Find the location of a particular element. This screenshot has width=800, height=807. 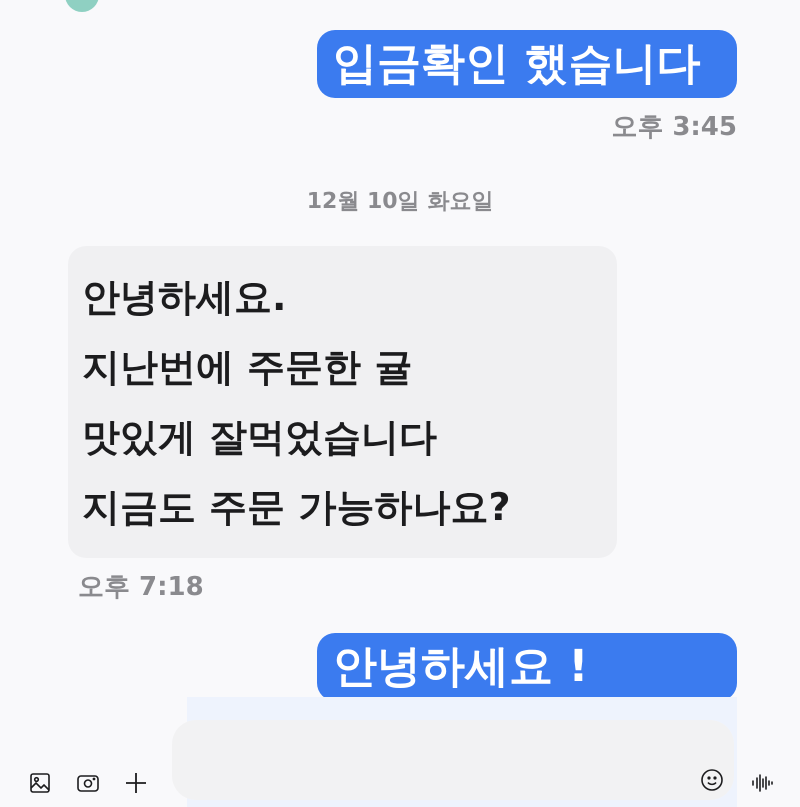

message-text: 지금도 주문 가능하나요? is located at coordinates (297, 507).